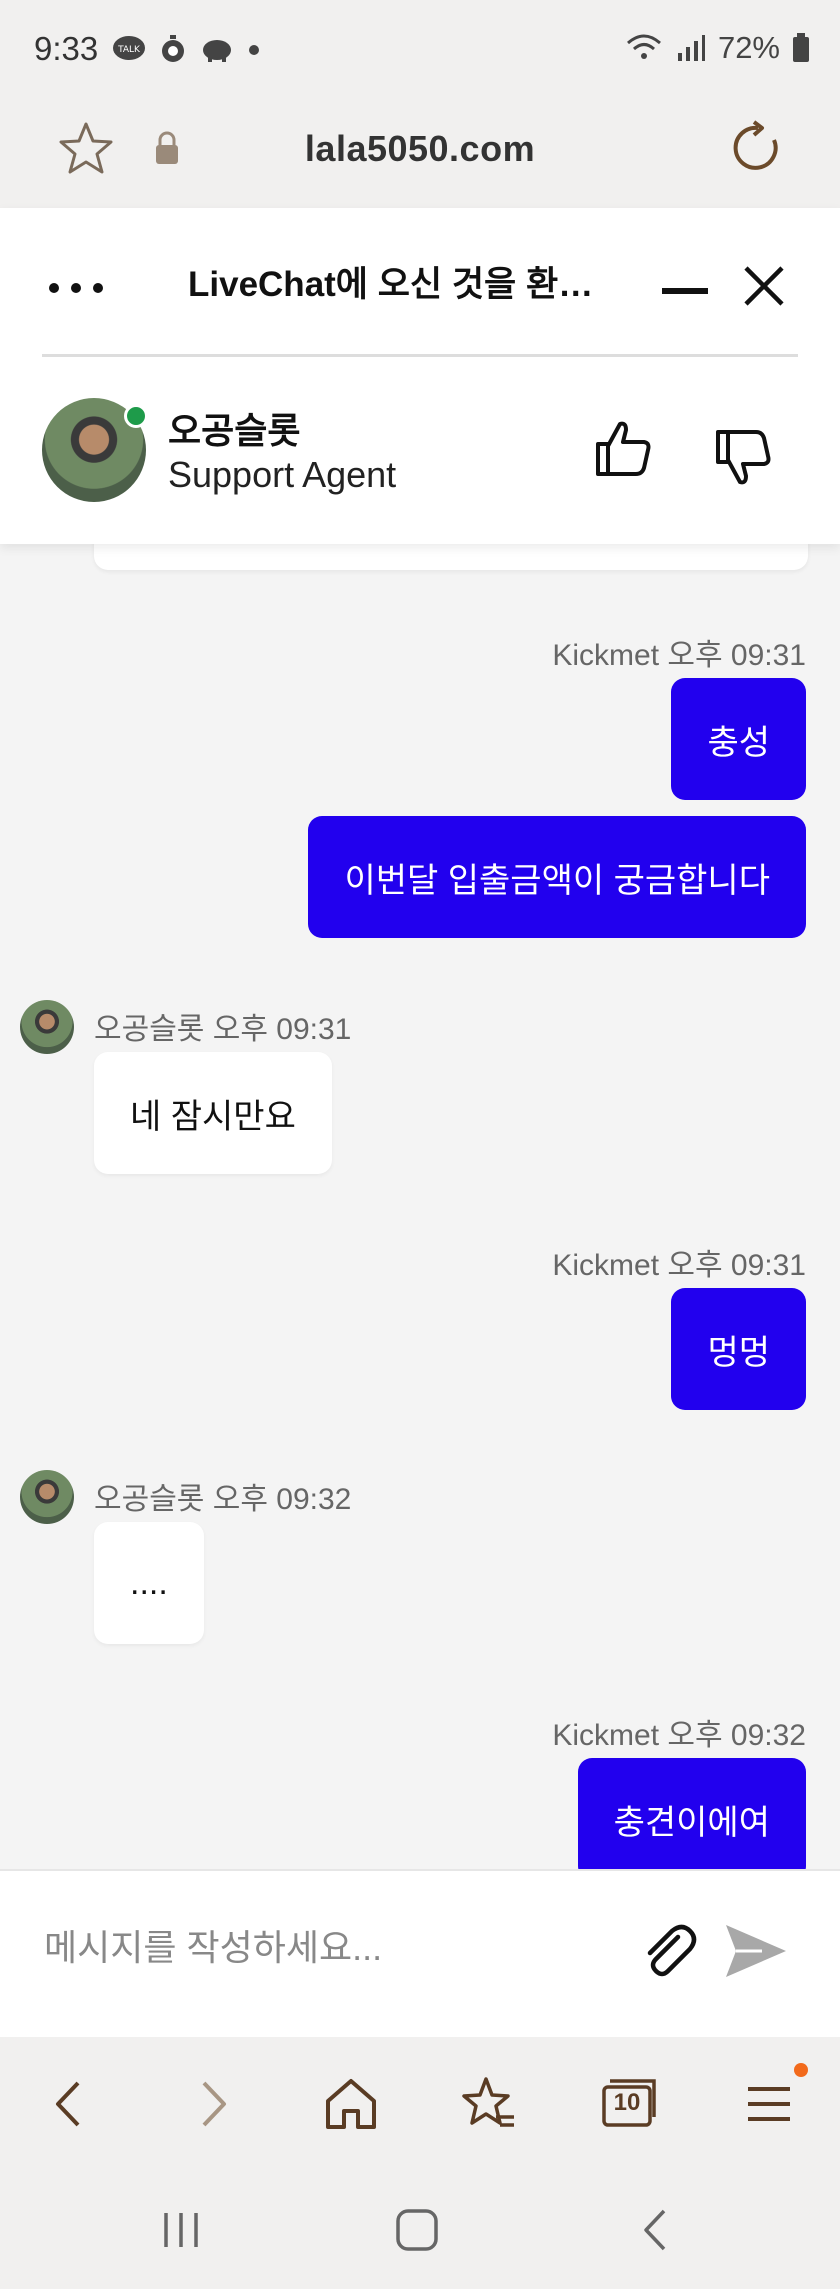 The width and height of the screenshot is (840, 2289). I want to click on home-button-icon, so click(417, 2230).